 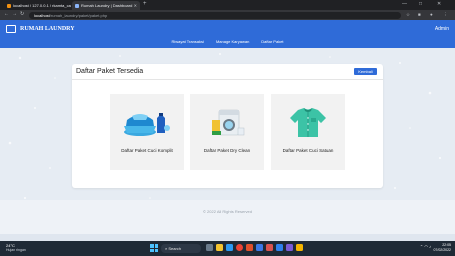 I want to click on shirt-icon, so click(x=308, y=122).